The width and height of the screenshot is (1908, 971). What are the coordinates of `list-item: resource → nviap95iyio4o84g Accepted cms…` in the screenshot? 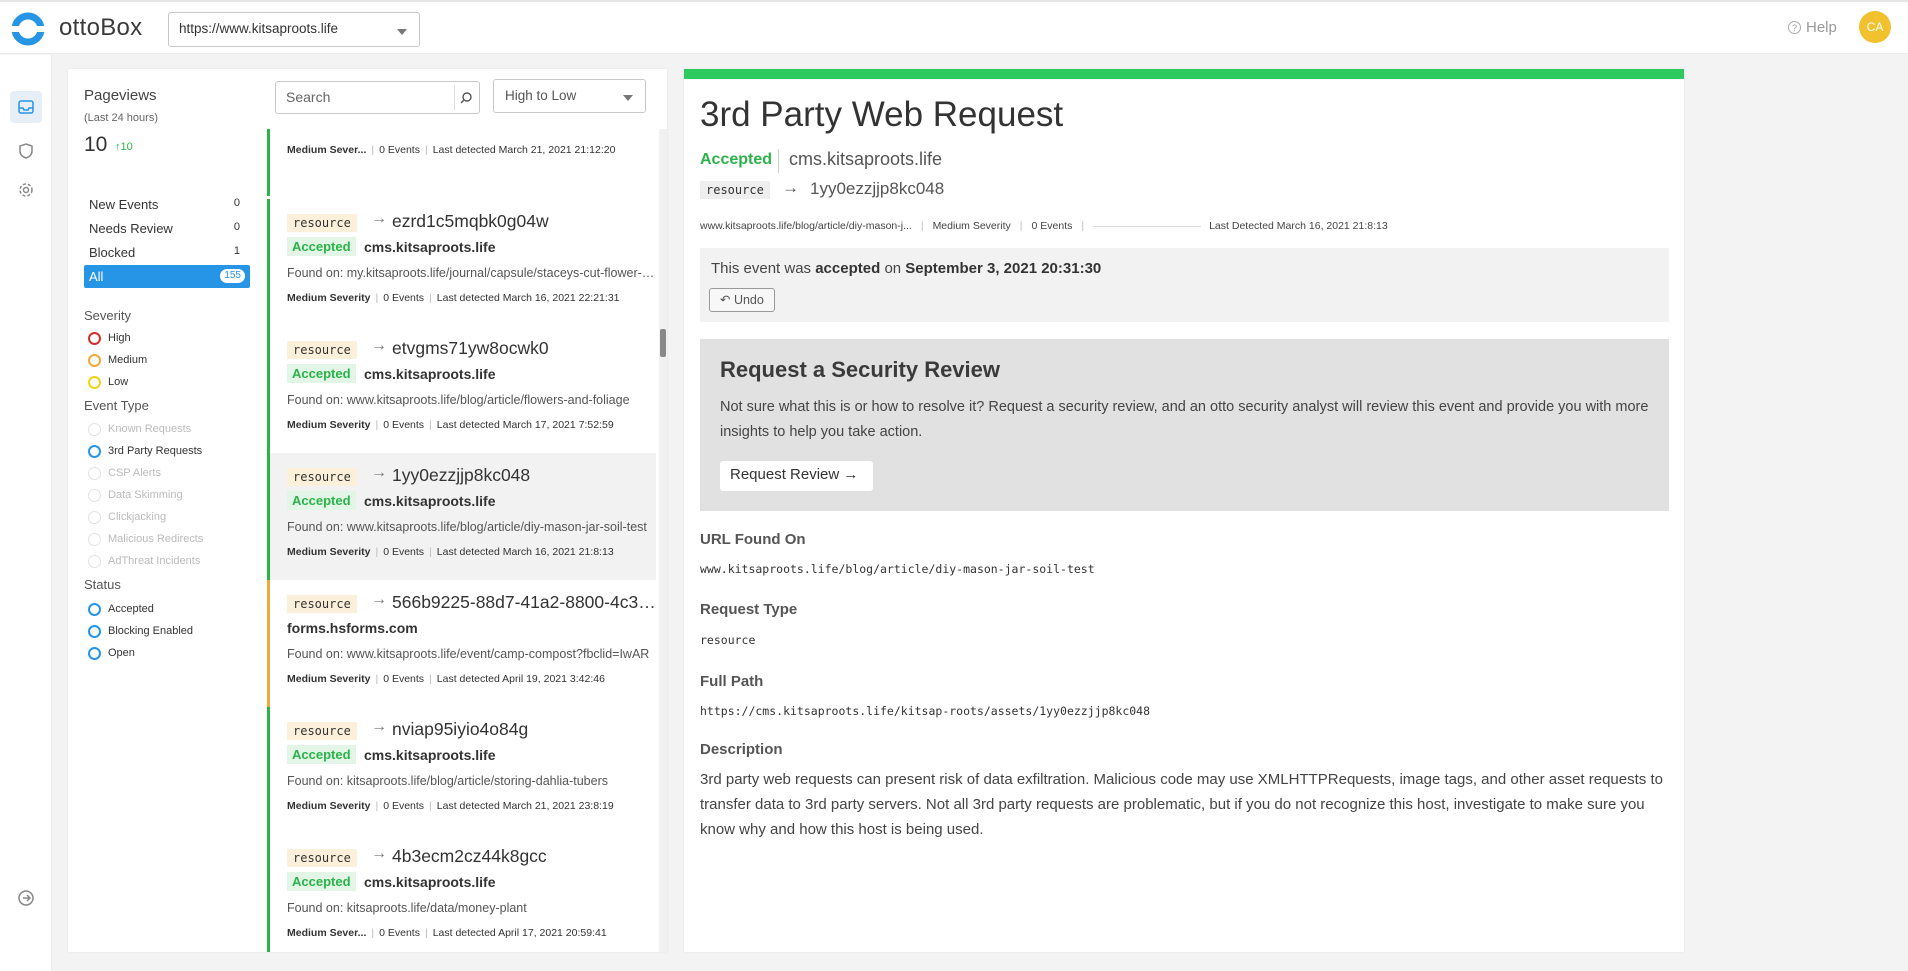 It's located at (461, 770).